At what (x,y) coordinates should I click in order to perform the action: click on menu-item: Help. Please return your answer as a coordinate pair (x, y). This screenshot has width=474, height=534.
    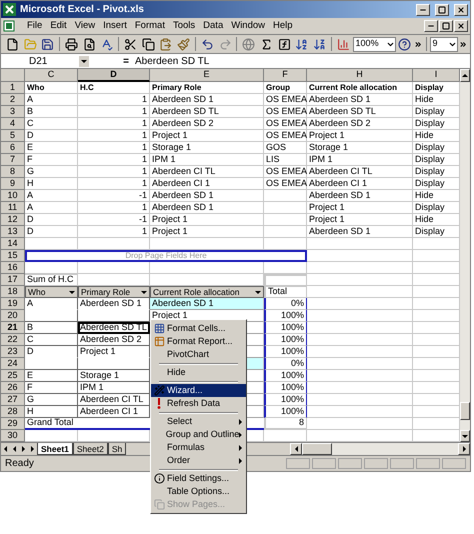
    Looking at the image, I should click on (283, 26).